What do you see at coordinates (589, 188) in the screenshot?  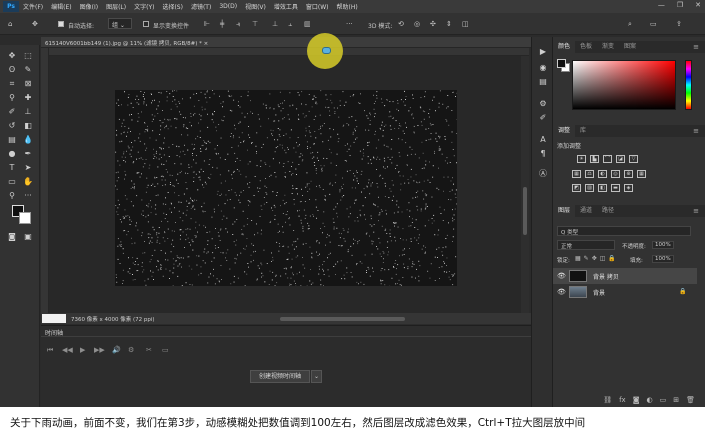 I see `posterize-icon: ▨` at bounding box center [589, 188].